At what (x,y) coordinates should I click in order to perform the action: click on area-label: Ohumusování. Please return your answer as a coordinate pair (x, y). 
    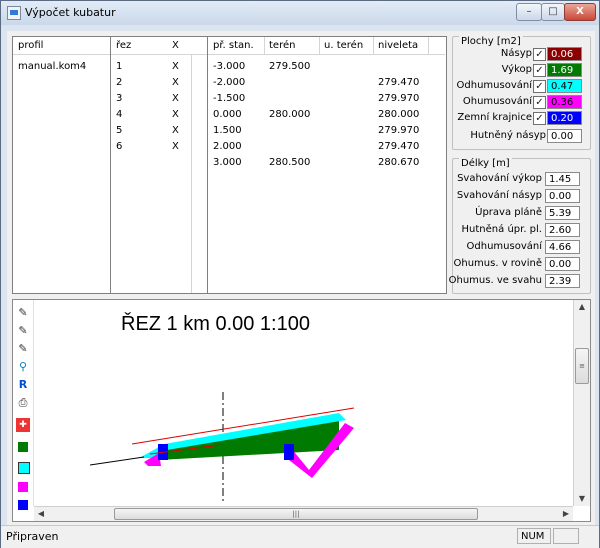
    Looking at the image, I should click on (497, 101).